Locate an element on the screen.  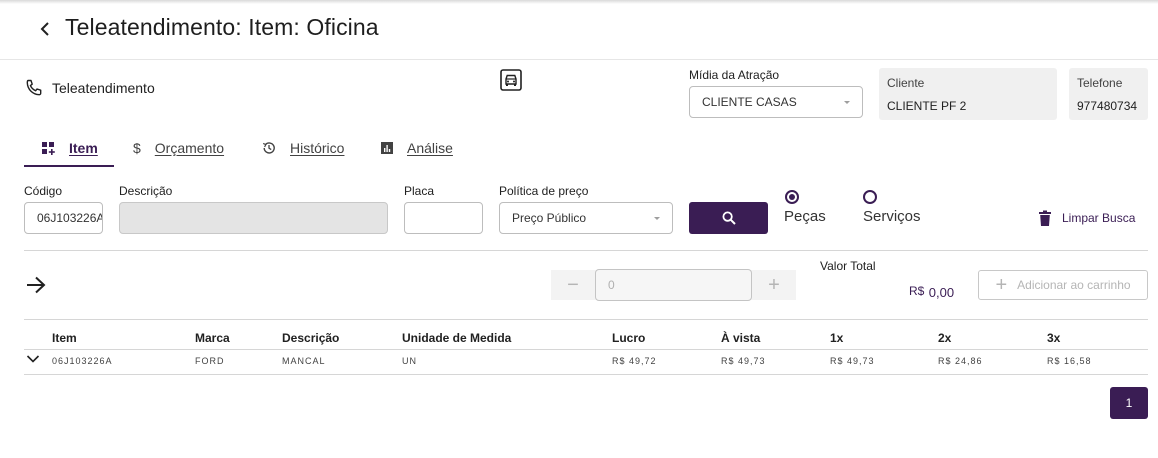
chevron-down-icon is located at coordinates (33, 359).